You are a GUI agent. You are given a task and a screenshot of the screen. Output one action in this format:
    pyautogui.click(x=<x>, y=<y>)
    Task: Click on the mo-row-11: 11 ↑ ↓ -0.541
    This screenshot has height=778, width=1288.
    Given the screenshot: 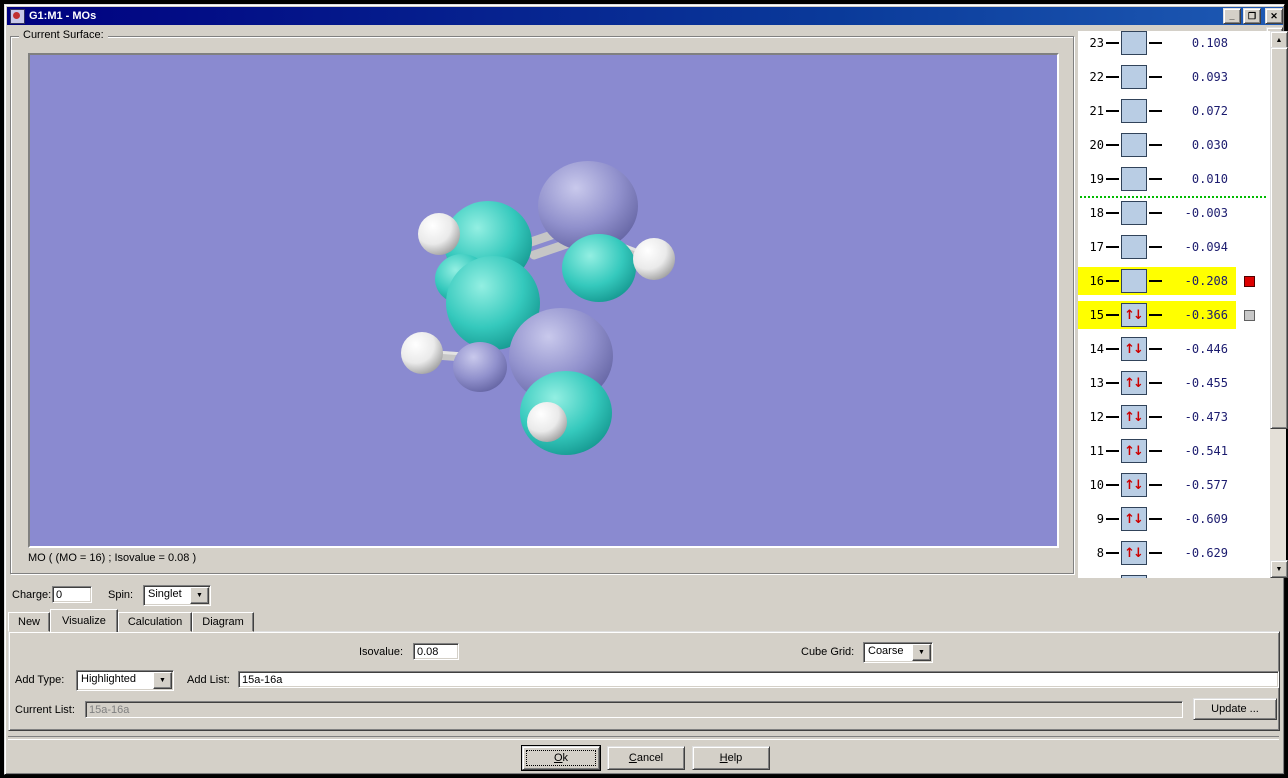 What is the action you would take?
    pyautogui.click(x=1174, y=451)
    